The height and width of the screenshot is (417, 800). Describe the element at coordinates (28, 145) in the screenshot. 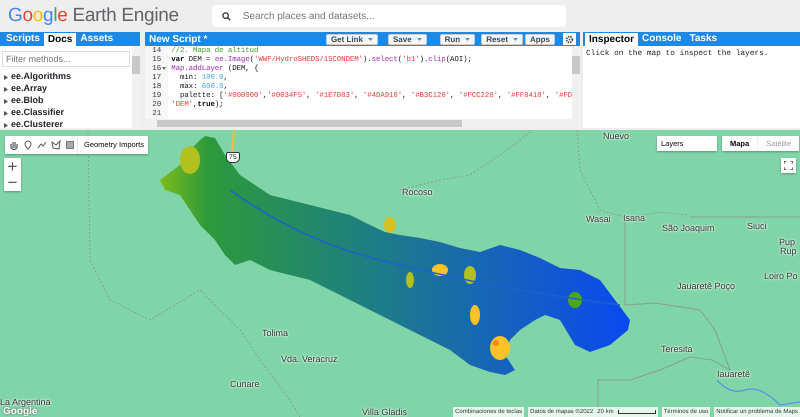

I see `marker-icon` at that location.